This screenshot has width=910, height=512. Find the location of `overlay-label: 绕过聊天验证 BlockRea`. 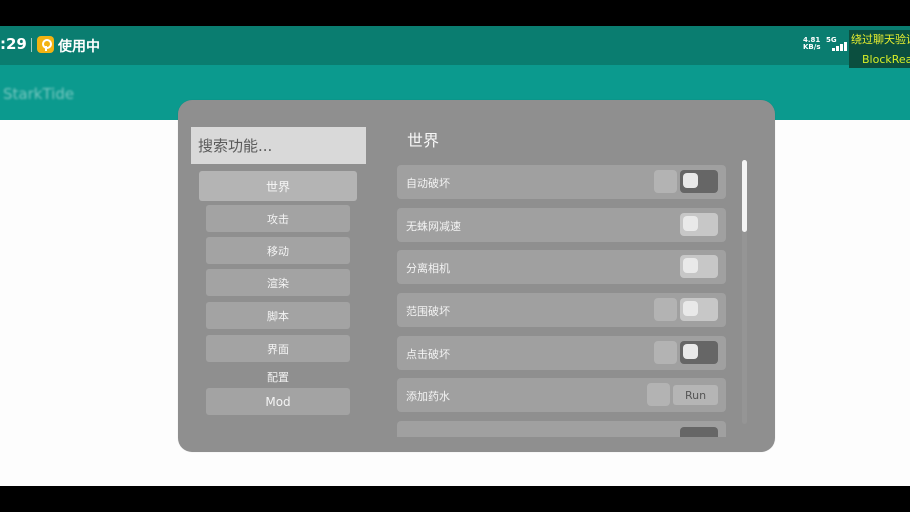

overlay-label: 绕过聊天验证 BlockRea is located at coordinates (879, 49).